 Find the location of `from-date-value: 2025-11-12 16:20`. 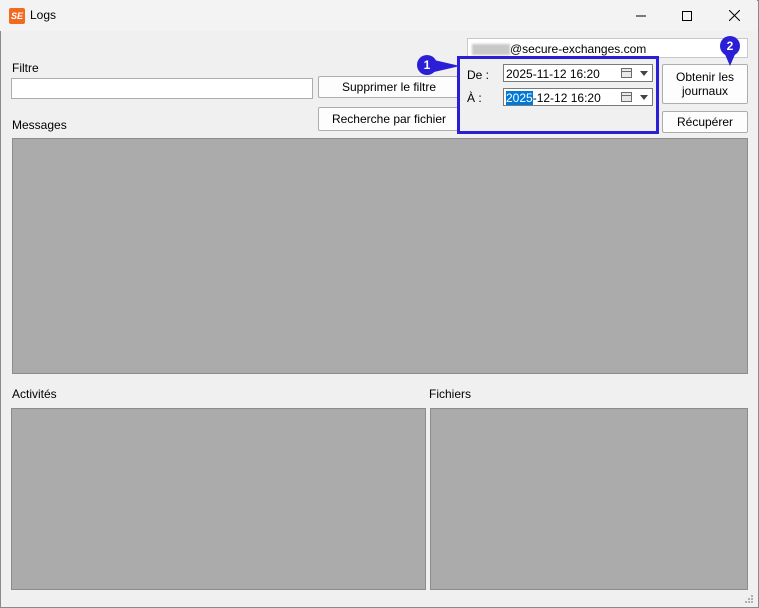

from-date-value: 2025-11-12 16:20 is located at coordinates (553, 74).